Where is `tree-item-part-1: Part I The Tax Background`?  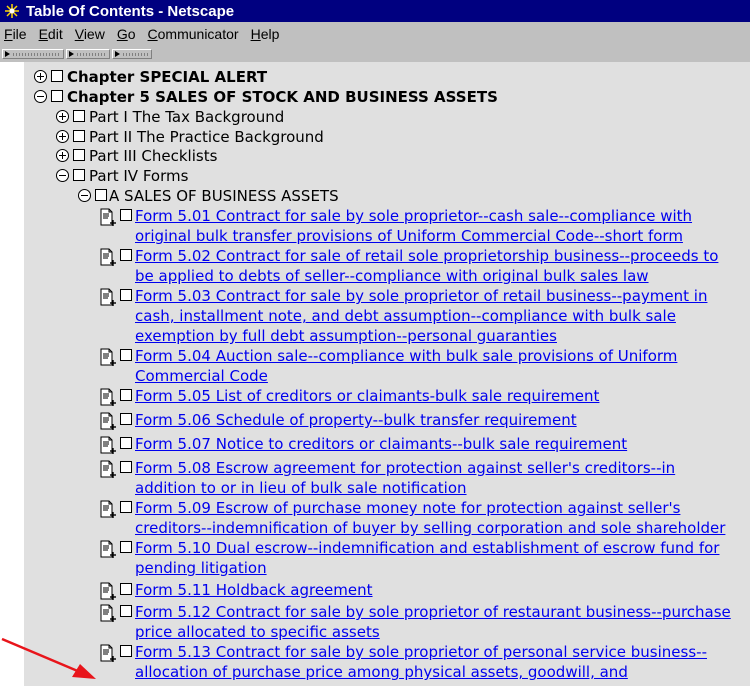 tree-item-part-1: Part I The Tax Background is located at coordinates (170, 117).